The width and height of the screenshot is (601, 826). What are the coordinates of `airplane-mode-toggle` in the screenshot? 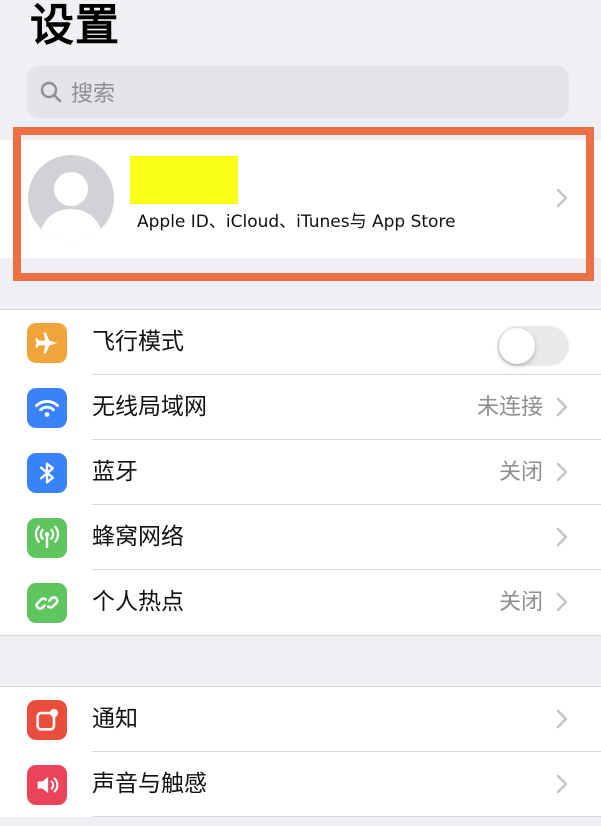 It's located at (533, 346).